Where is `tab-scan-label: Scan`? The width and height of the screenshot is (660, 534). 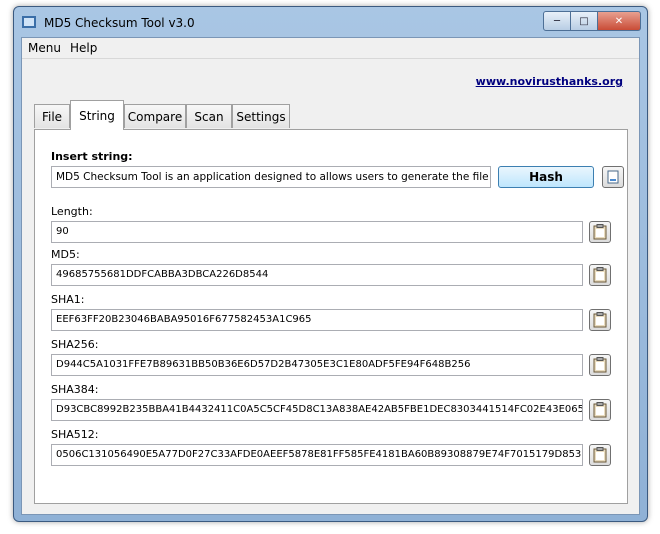 tab-scan-label: Scan is located at coordinates (209, 116).